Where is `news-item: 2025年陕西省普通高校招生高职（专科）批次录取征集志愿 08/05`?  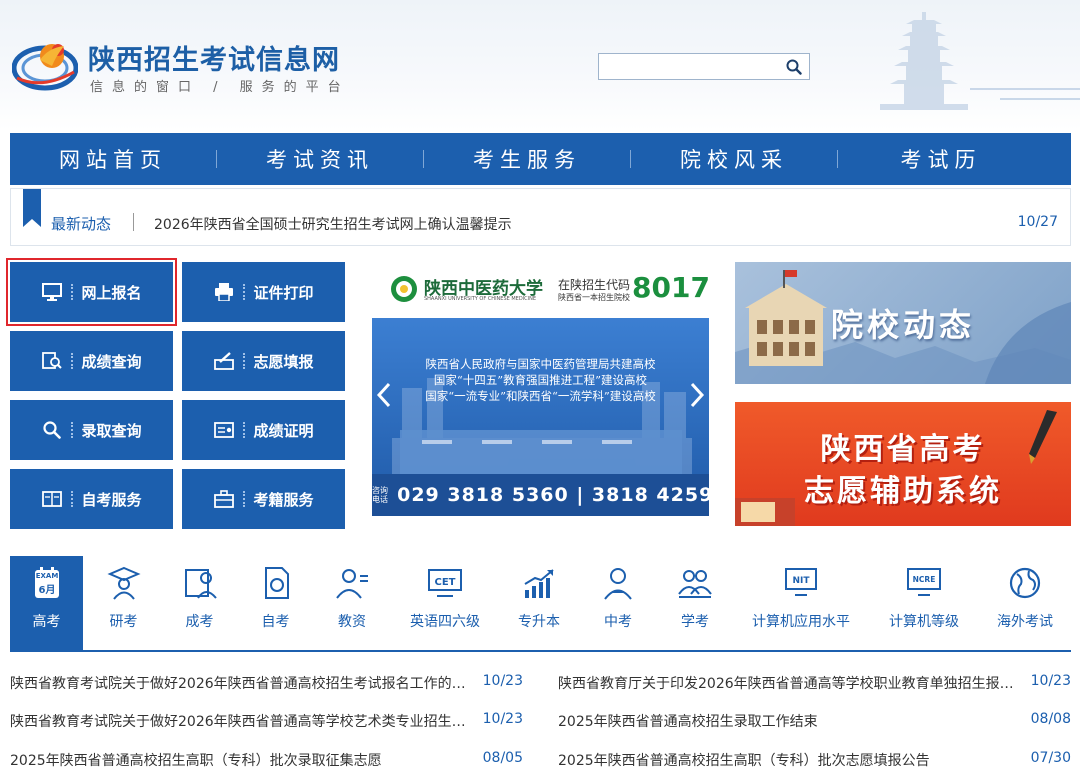 news-item: 2025年陕西省普通高校招生高职（专科）批次录取征集志愿 08/05 is located at coordinates (266, 760).